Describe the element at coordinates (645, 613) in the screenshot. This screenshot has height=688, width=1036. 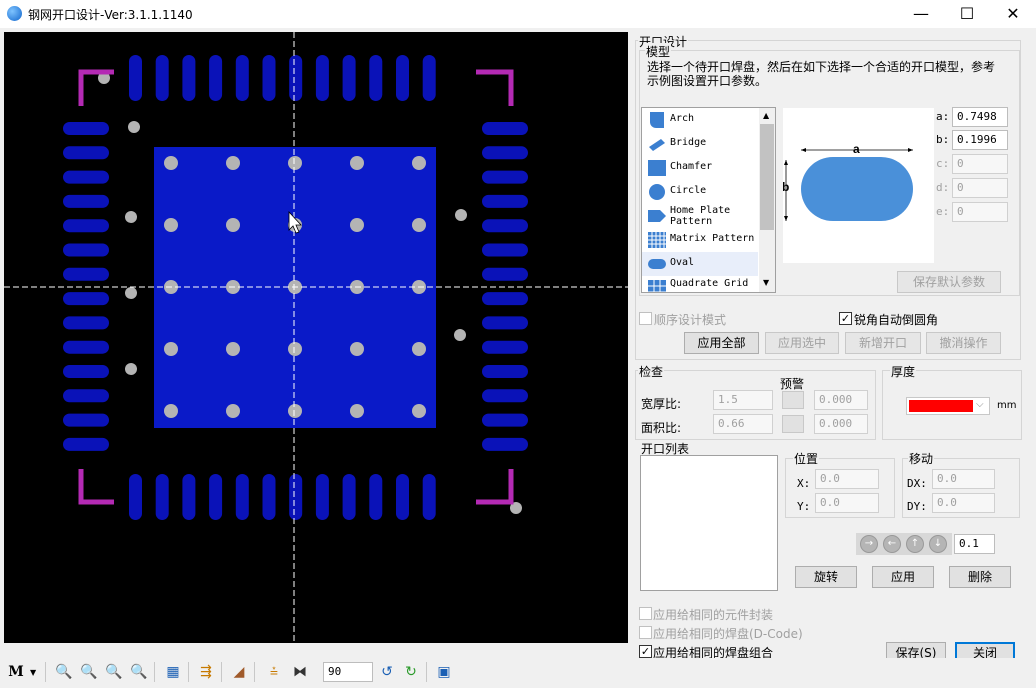
I see `apply-same-package-checkbox` at that location.